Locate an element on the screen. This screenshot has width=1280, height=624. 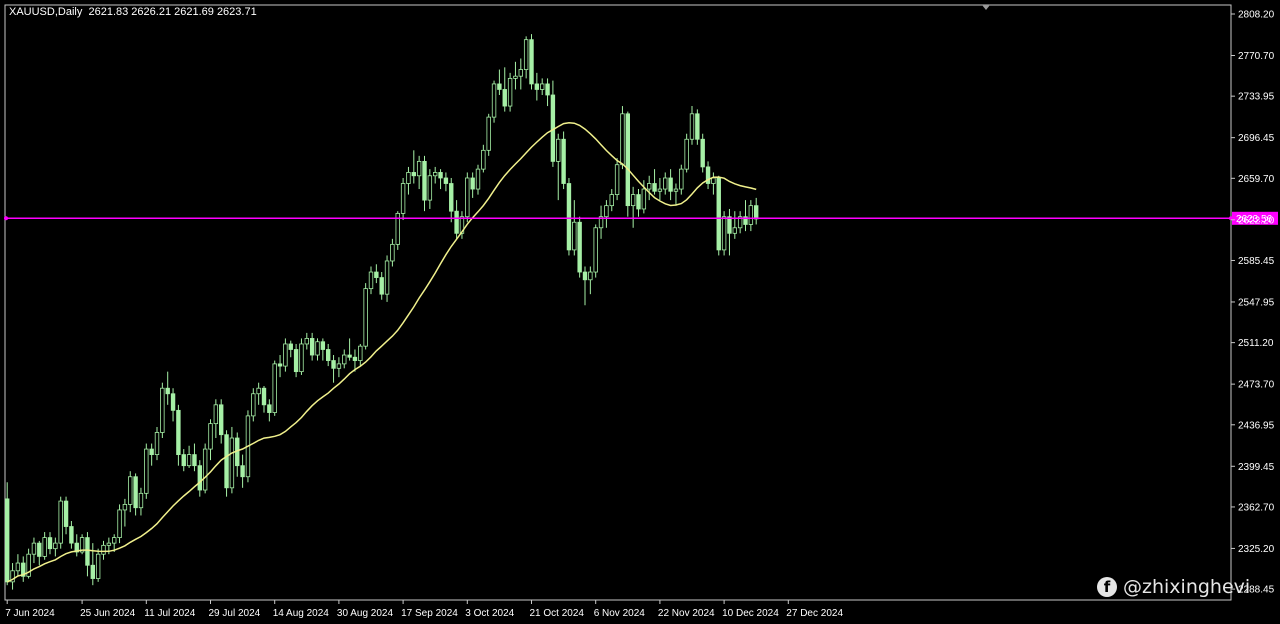
y-tick-label: 2585.45 is located at coordinates (1256, 261).